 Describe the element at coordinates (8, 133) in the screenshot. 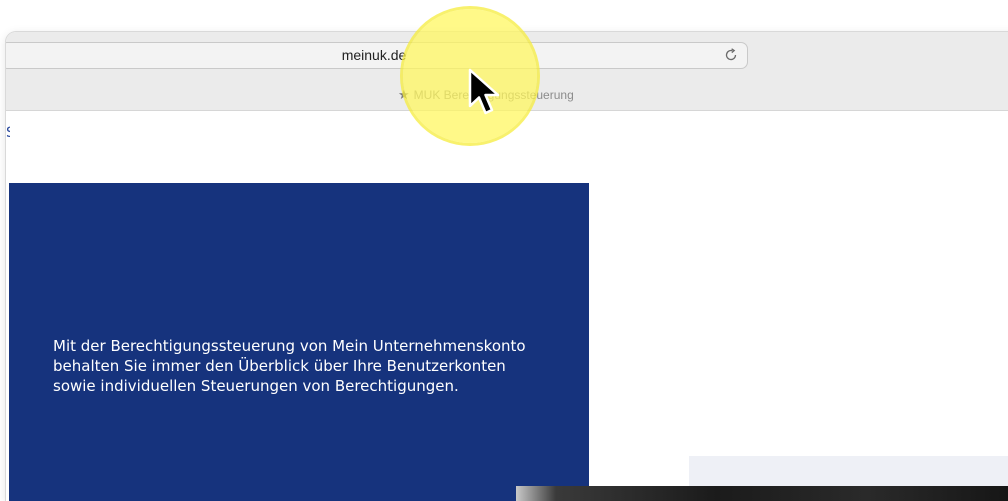

I see `site-logo: S` at that location.